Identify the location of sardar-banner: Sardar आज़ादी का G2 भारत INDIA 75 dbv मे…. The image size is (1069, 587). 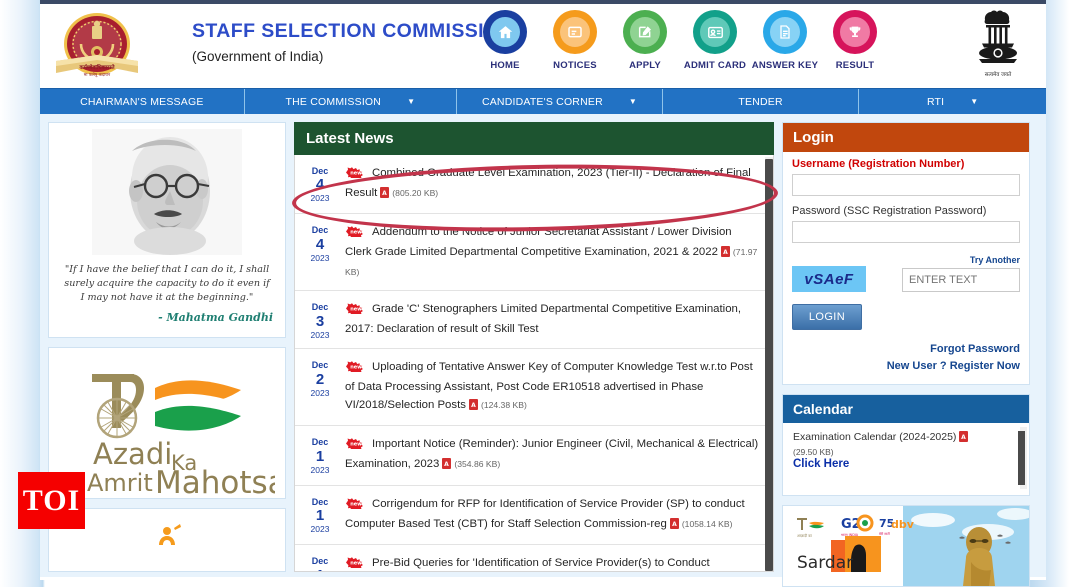
(906, 546).